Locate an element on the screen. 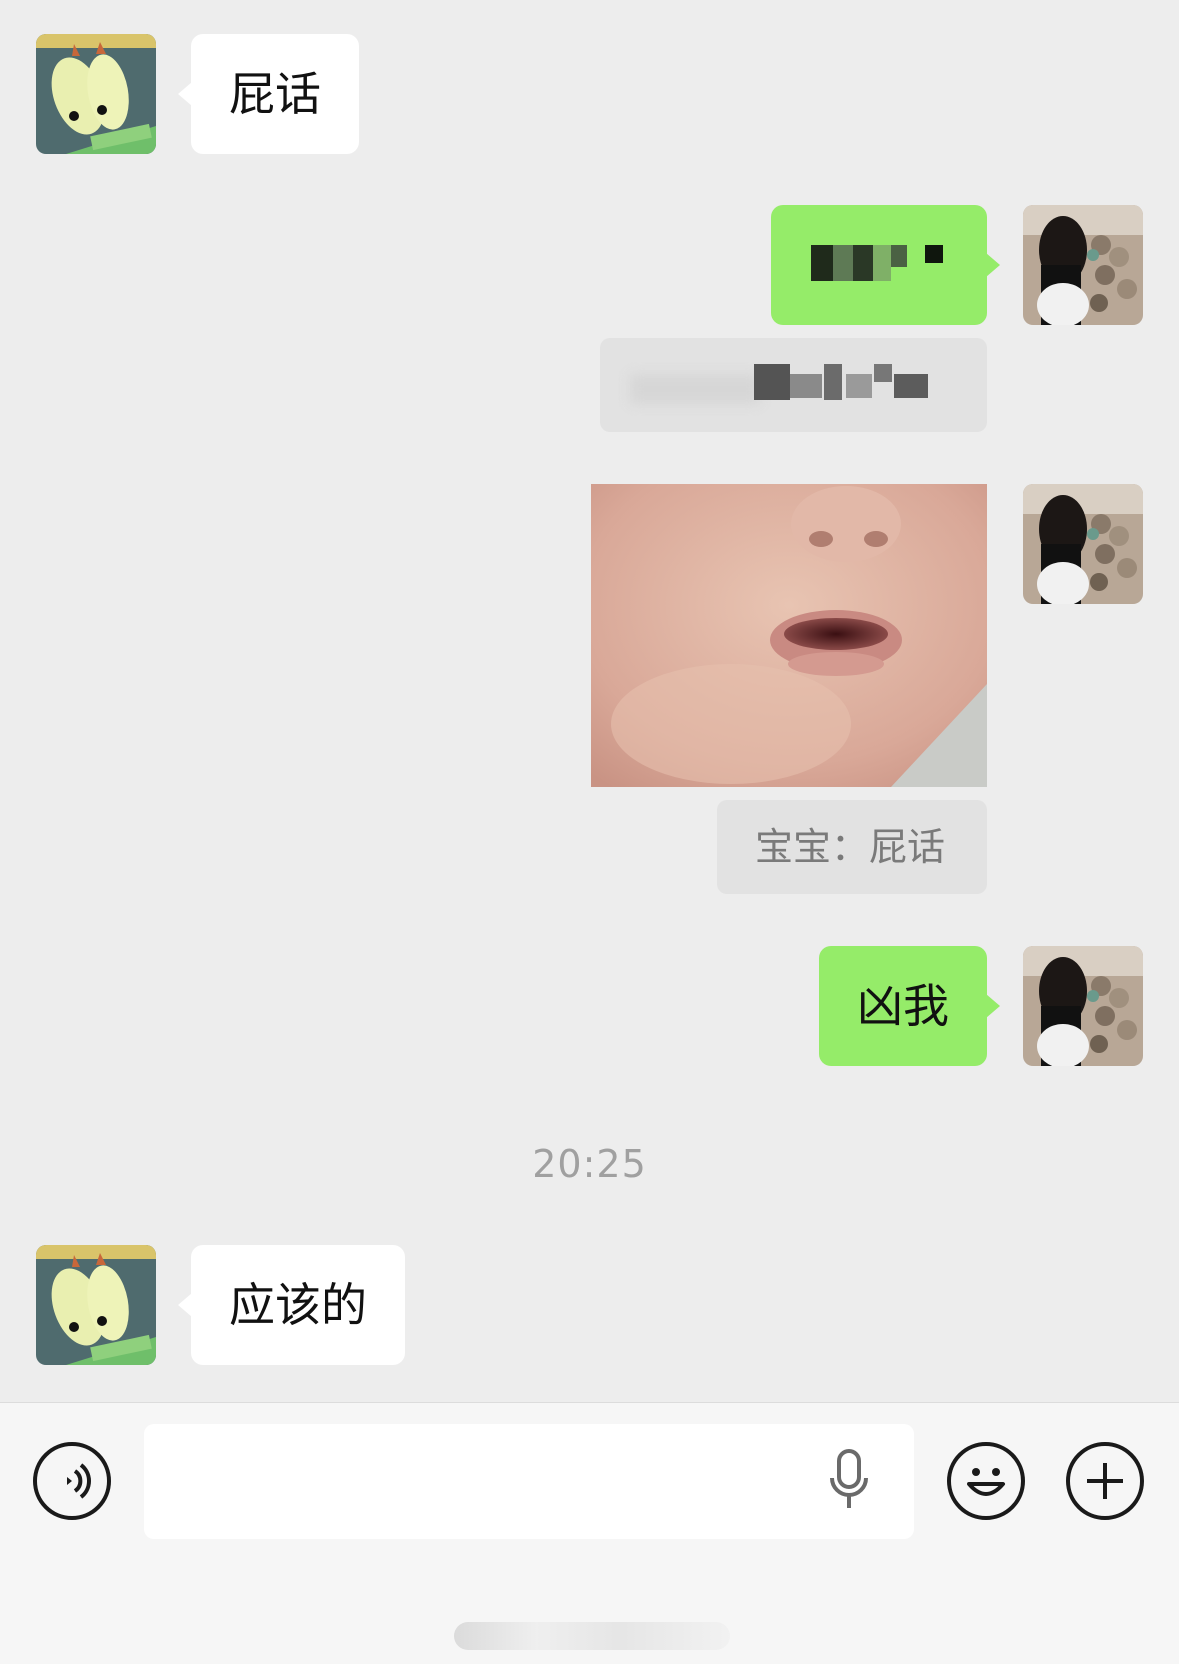  message-text: 凶我 is located at coordinates (903, 1006).